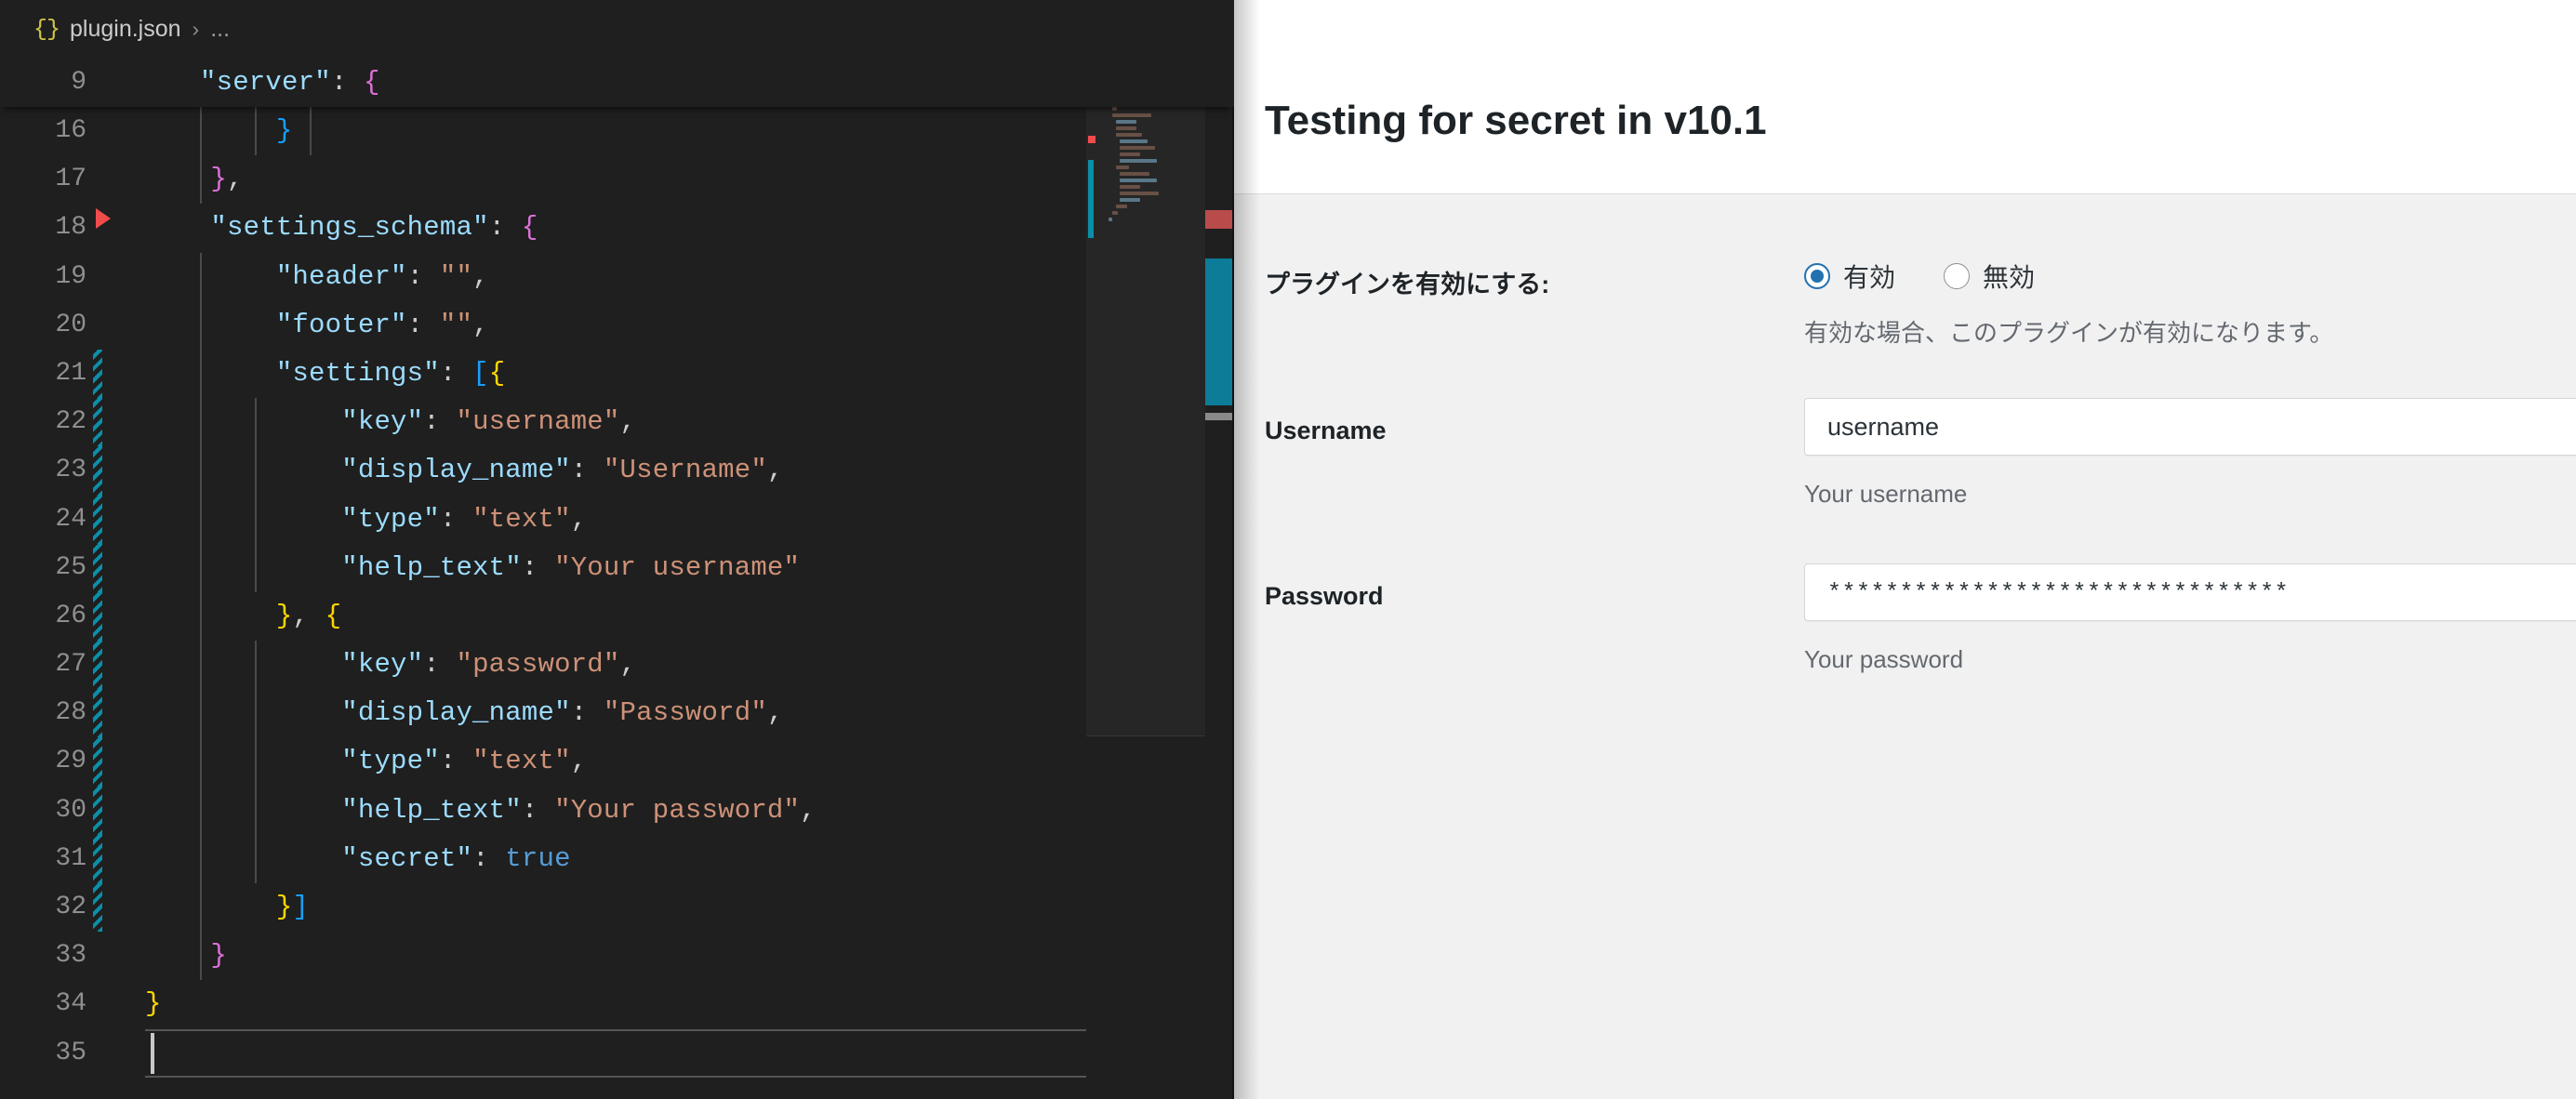 The image size is (2576, 1099). Describe the element at coordinates (311, 131) in the screenshot. I see `indent-guide` at that location.